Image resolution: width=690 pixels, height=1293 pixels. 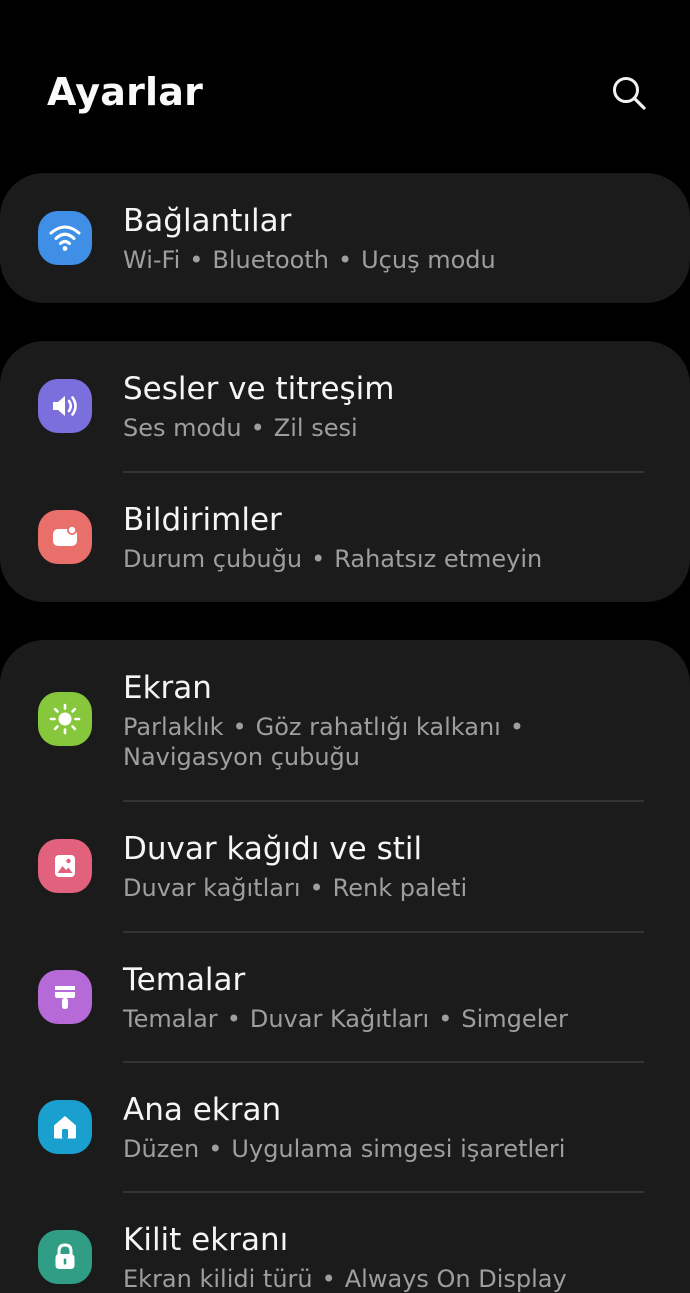 I want to click on item-title: Duvar kağıdı ve stil, so click(x=273, y=849).